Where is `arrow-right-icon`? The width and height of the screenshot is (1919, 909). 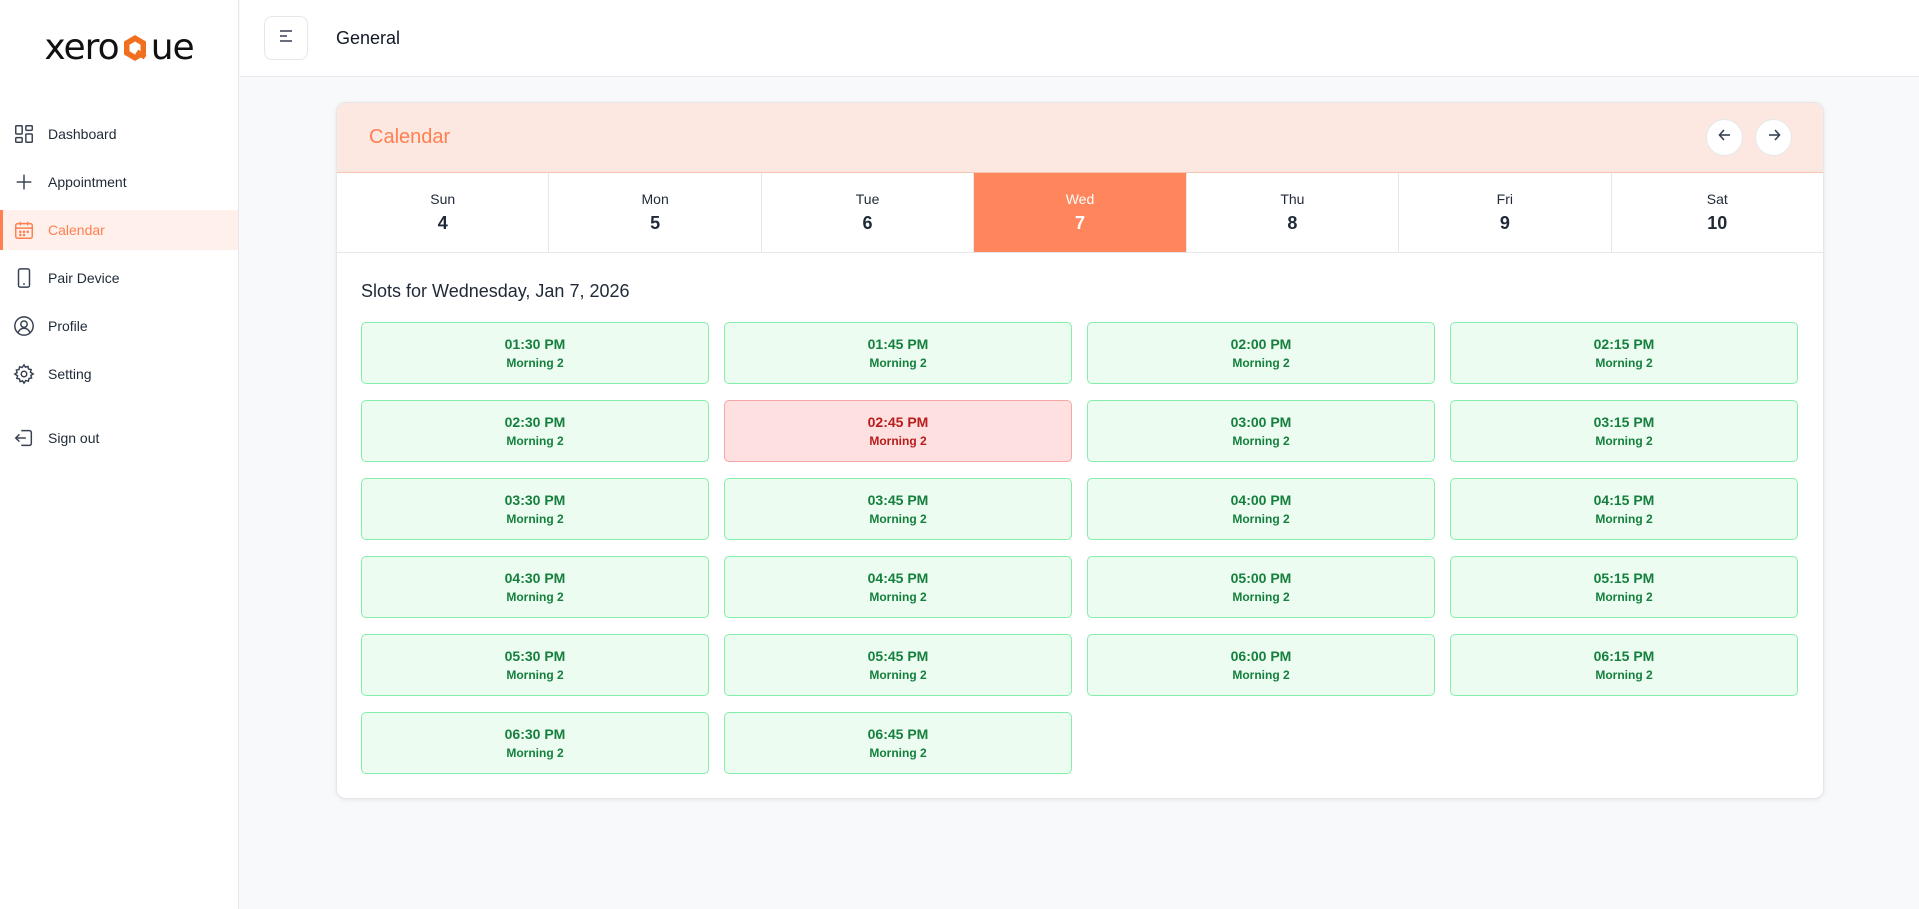 arrow-right-icon is located at coordinates (1774, 137).